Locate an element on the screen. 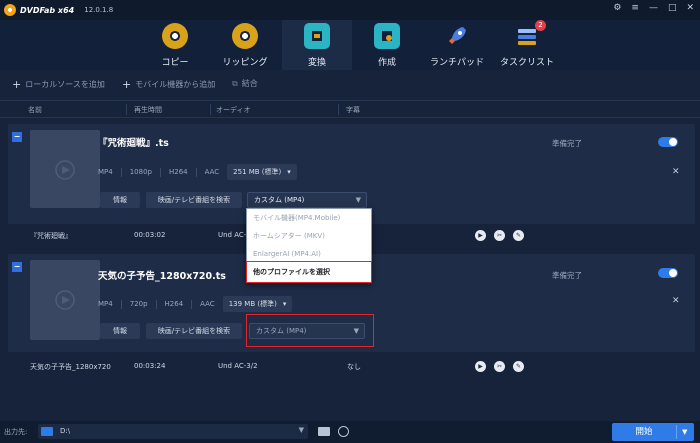  size-value: 251 MB (標準) is located at coordinates (257, 172).